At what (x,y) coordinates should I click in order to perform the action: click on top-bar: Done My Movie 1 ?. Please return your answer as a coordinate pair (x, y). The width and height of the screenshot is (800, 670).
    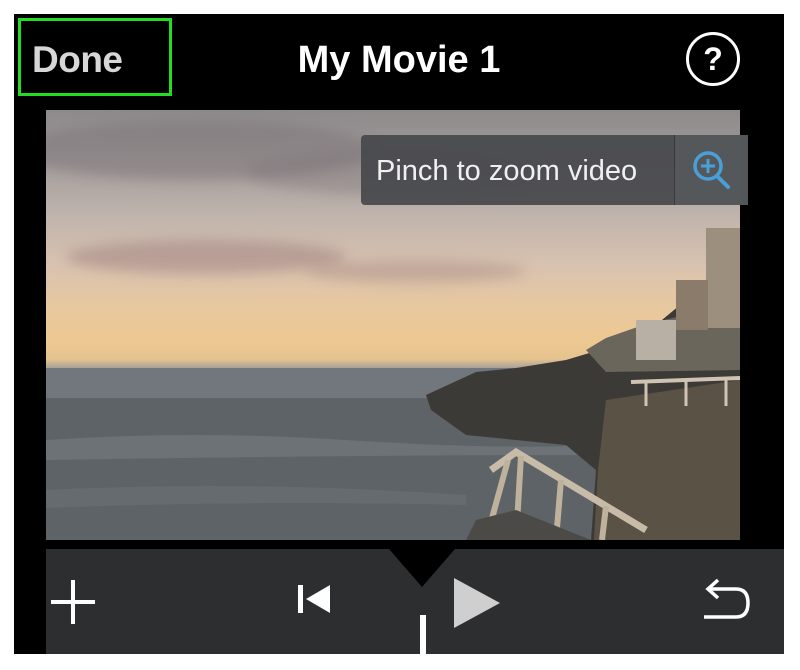
    Looking at the image, I should click on (399, 62).